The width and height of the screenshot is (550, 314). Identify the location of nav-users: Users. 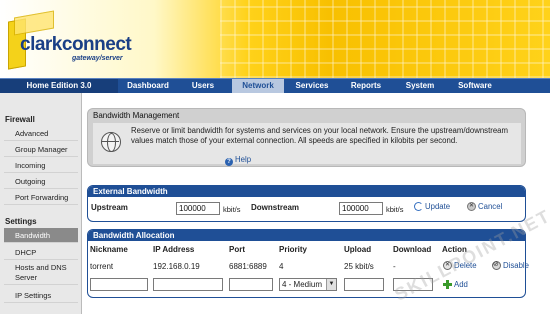
(203, 86).